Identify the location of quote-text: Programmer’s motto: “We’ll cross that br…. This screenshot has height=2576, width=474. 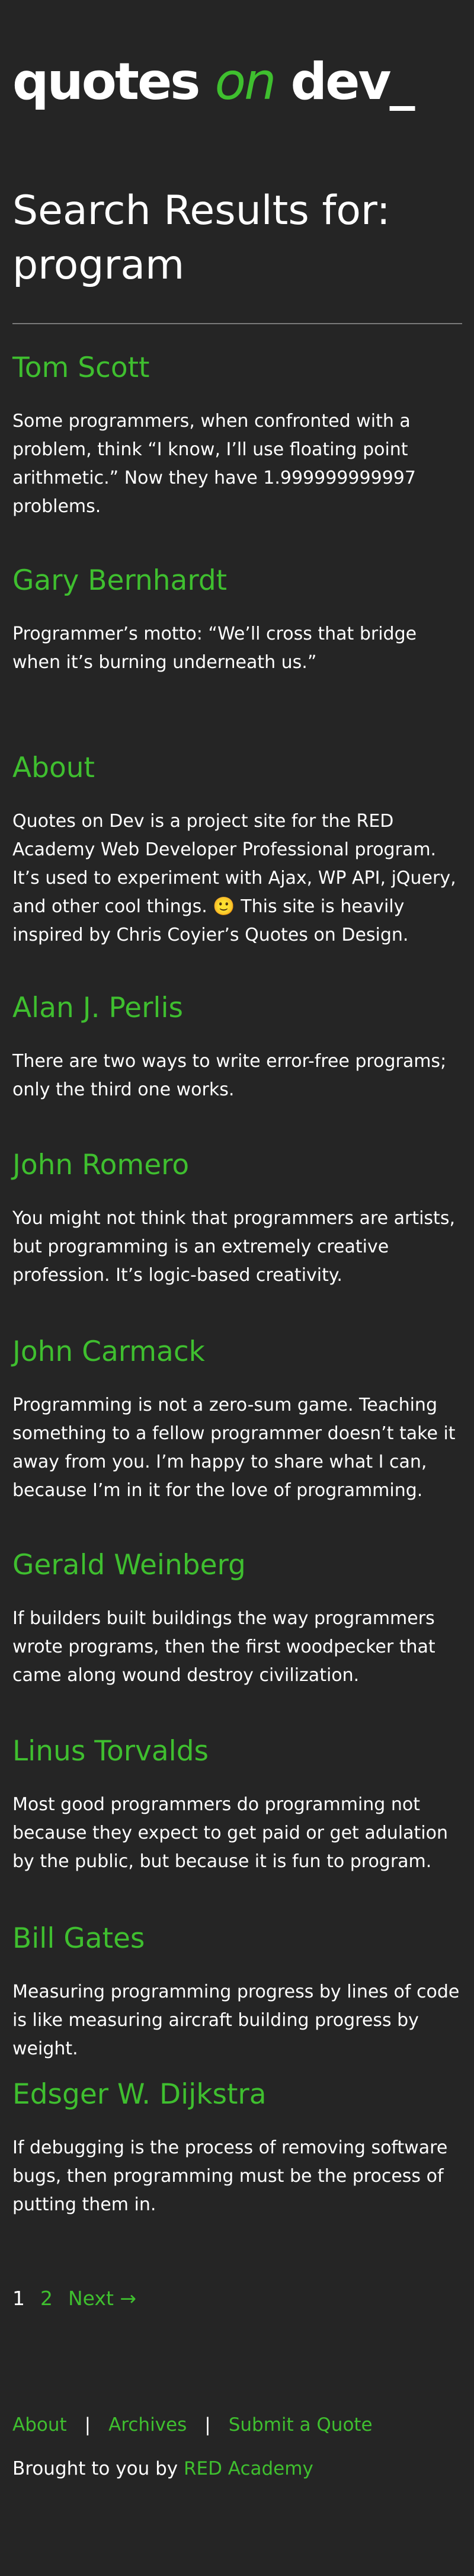
(215, 648).